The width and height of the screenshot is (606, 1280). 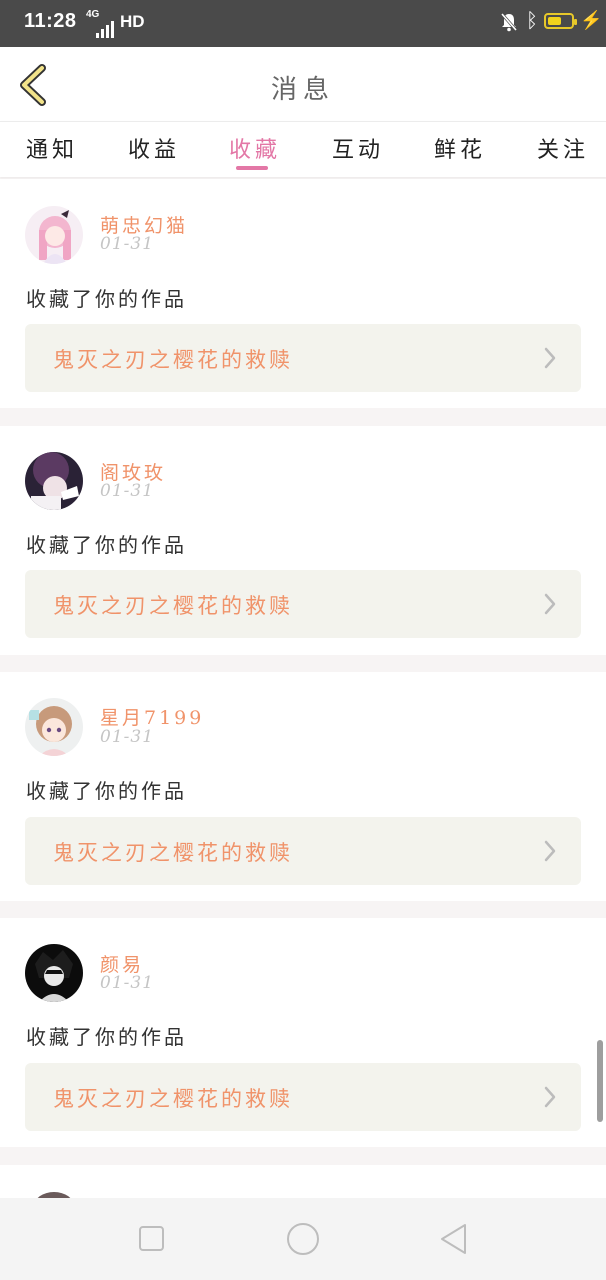 What do you see at coordinates (600, 1081) in the screenshot?
I see `scrollbar` at bounding box center [600, 1081].